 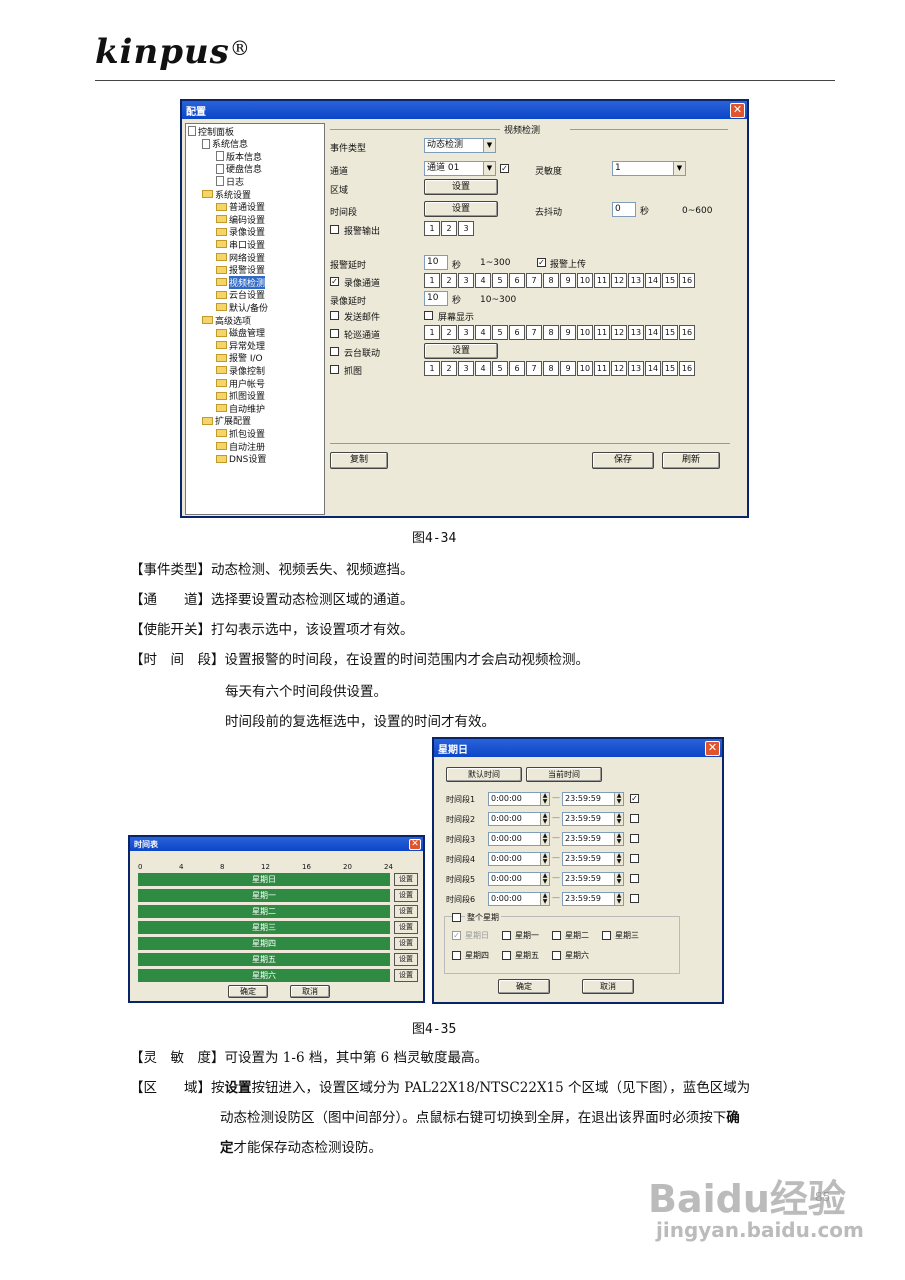 What do you see at coordinates (624, 209) in the screenshot?
I see `debounce-input: 0` at bounding box center [624, 209].